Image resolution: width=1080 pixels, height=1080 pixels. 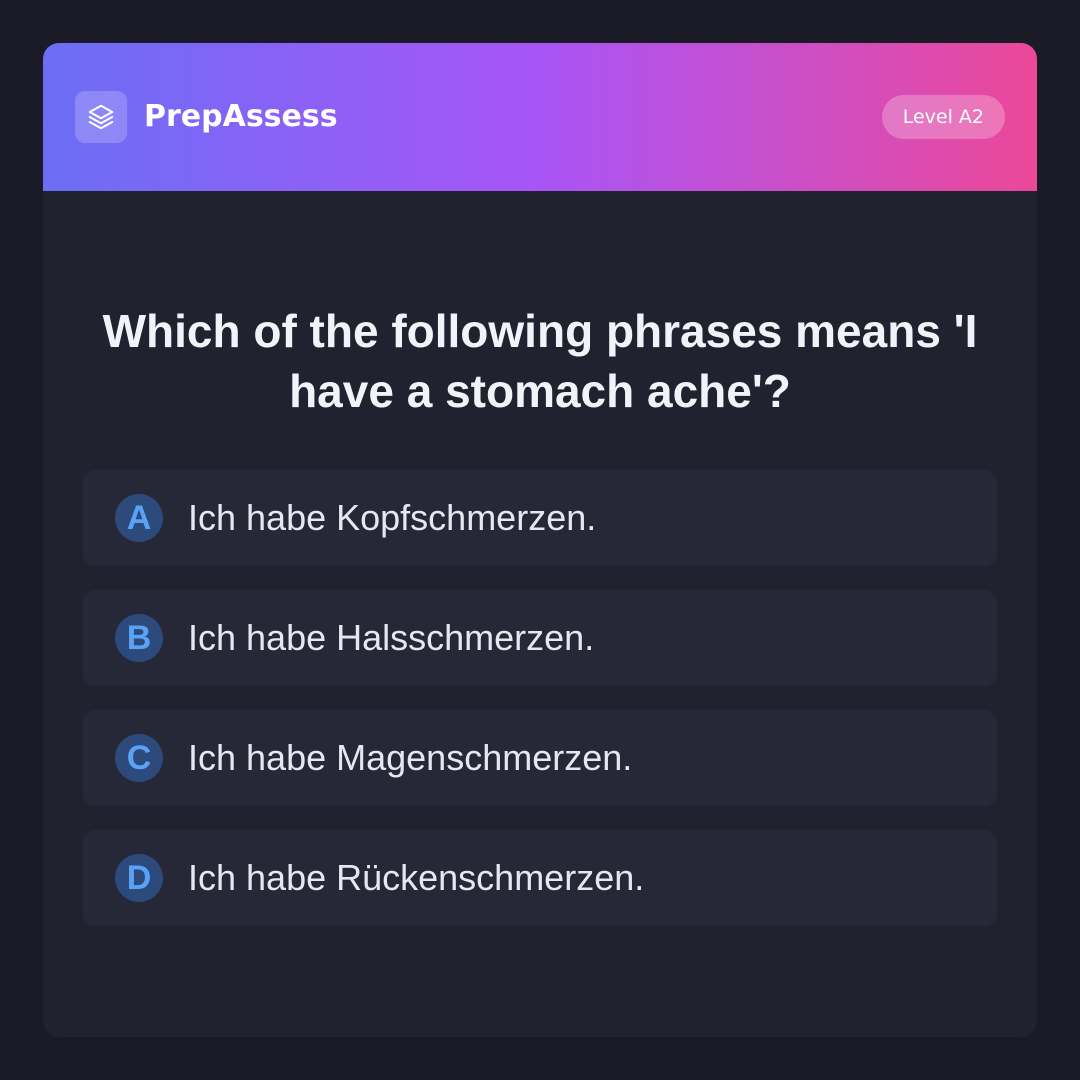 What do you see at coordinates (139, 518) in the screenshot?
I see `option-letter-badge: A` at bounding box center [139, 518].